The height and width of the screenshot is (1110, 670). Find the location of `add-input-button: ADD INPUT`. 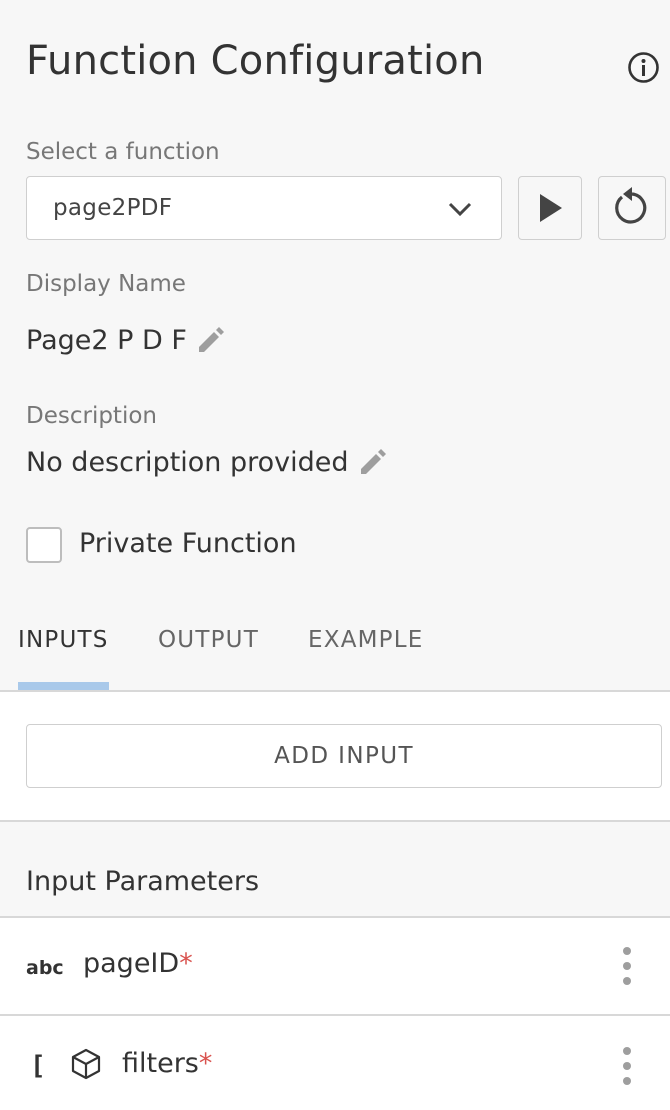

add-input-button: ADD INPUT is located at coordinates (344, 756).